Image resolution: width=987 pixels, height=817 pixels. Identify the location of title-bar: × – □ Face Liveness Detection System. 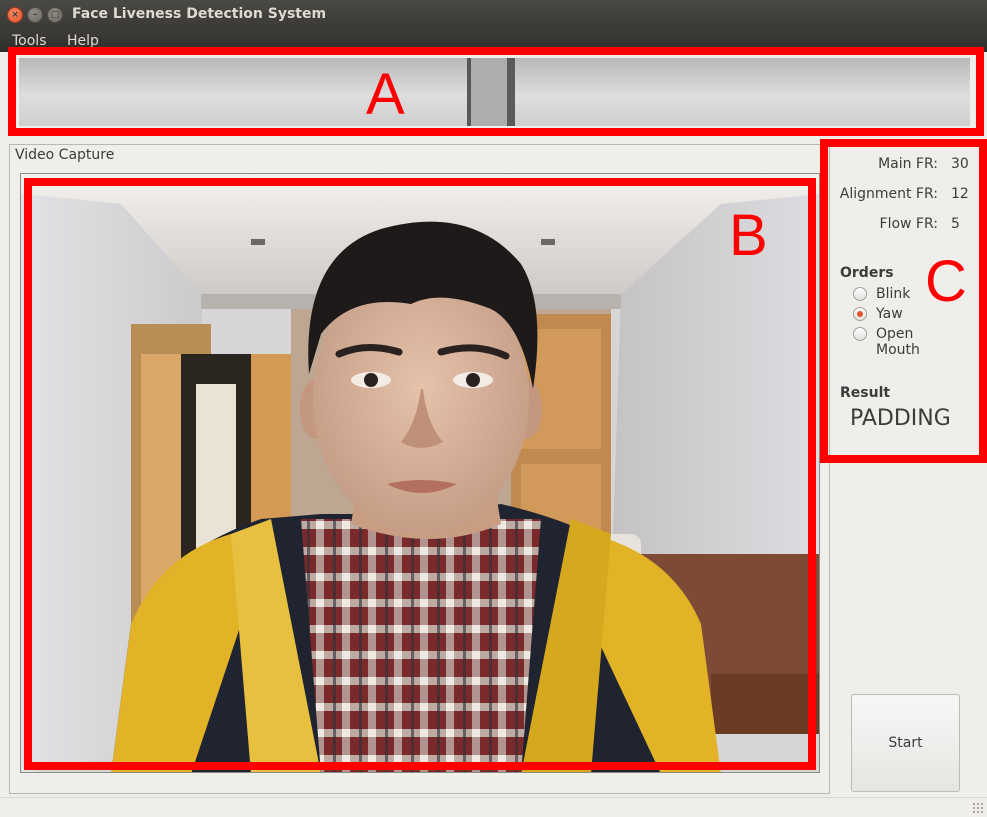
(493, 15).